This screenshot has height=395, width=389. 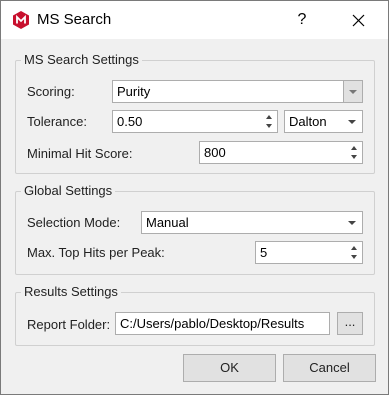 What do you see at coordinates (195, 121) in the screenshot?
I see `tolerance-spinbox: 0.50` at bounding box center [195, 121].